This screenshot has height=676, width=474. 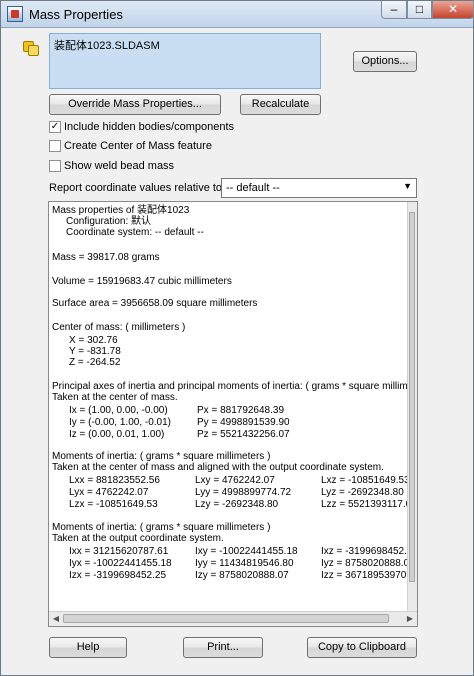 What do you see at coordinates (93, 340) in the screenshot?
I see `com-x-line: X = 302.76` at bounding box center [93, 340].